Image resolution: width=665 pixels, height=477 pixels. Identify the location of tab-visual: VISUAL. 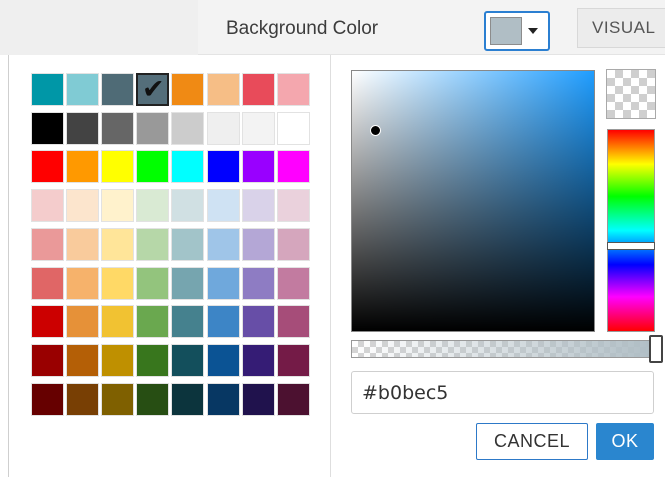
(621, 28).